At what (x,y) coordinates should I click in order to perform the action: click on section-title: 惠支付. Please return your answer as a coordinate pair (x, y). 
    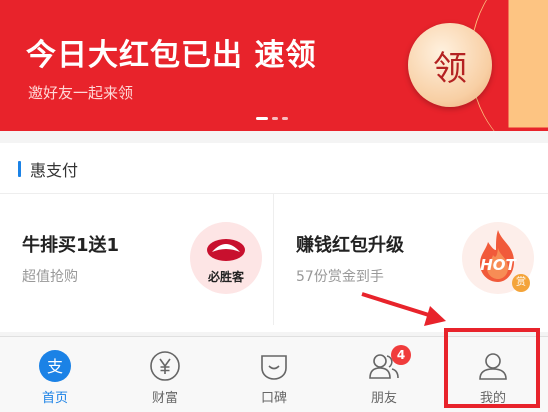
    Looking at the image, I should click on (54, 170).